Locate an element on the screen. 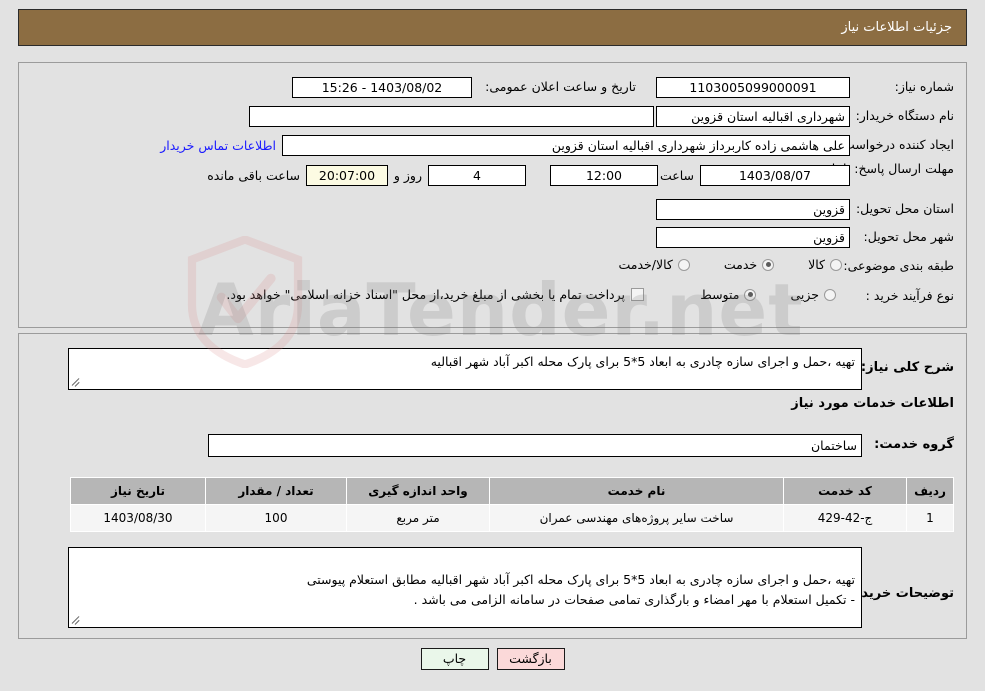 This screenshot has width=985, height=691. category-option-goods-label: کالا is located at coordinates (816, 264).